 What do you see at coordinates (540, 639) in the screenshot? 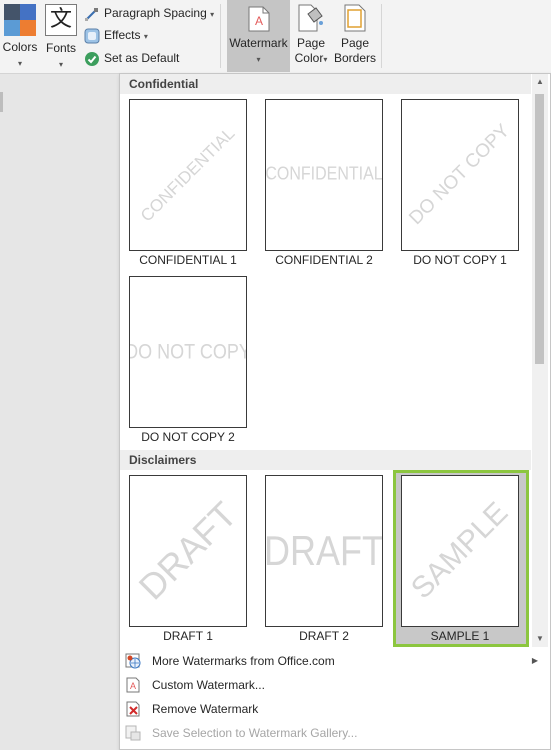
I see `scroll-down-arrow-icon: ▼` at bounding box center [540, 639].